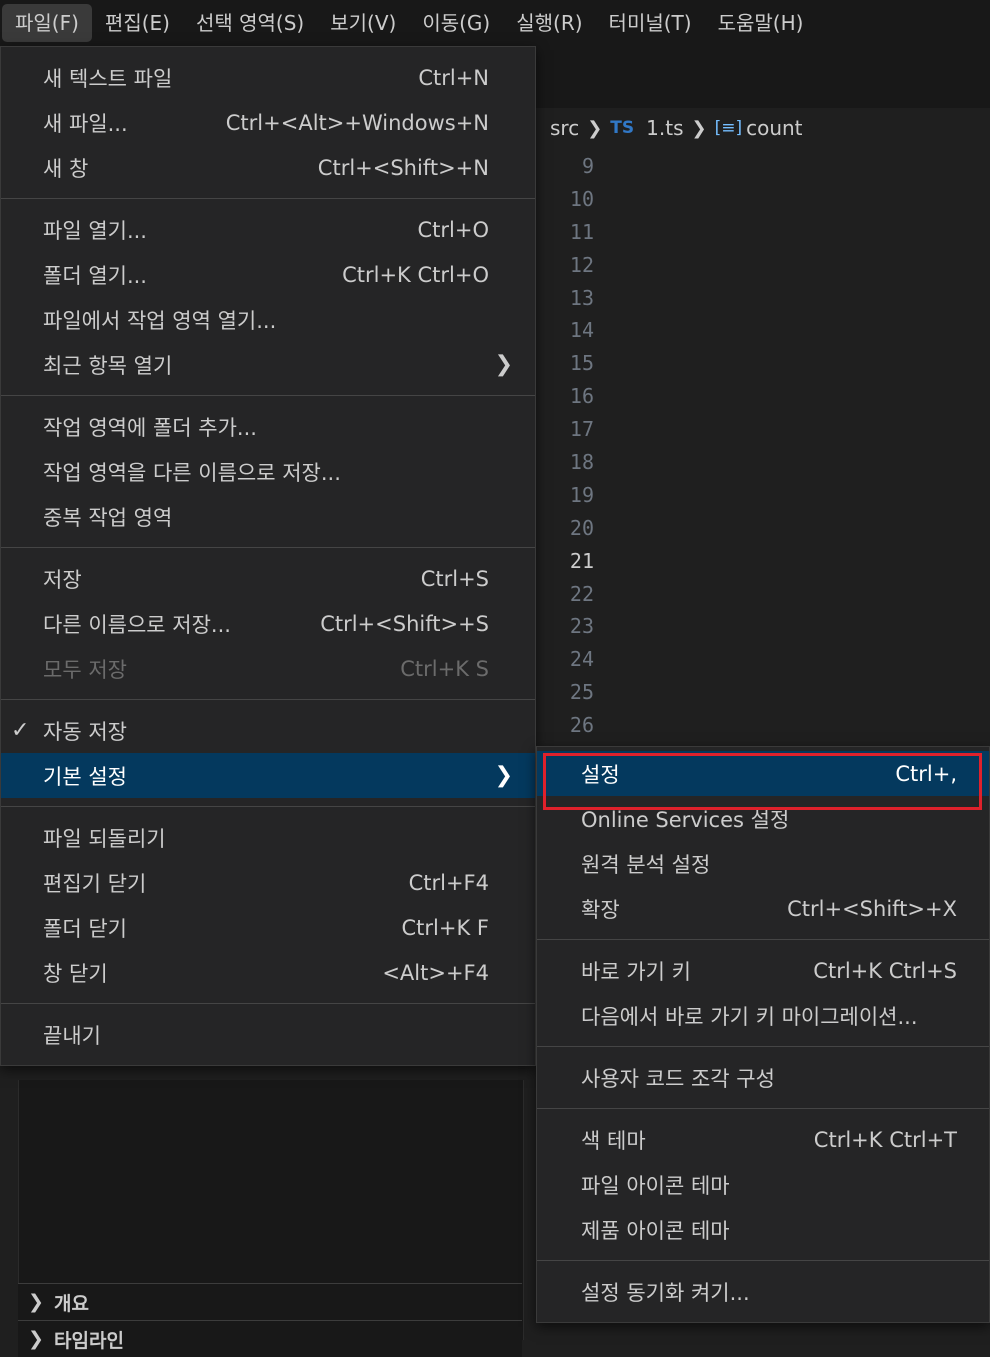 The image size is (990, 1357). Describe the element at coordinates (268, 972) in the screenshot. I see `menu-item-창-닫기: 창 닫기 <Alt>+F4` at that location.